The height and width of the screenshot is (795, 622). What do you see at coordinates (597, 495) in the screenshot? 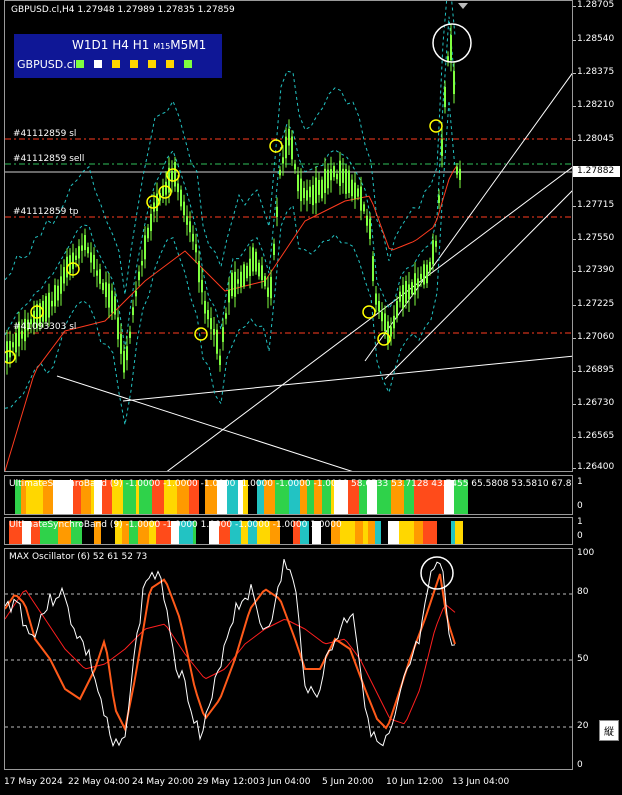
I see `synchro-axis-1: 1 0` at bounding box center [597, 495].